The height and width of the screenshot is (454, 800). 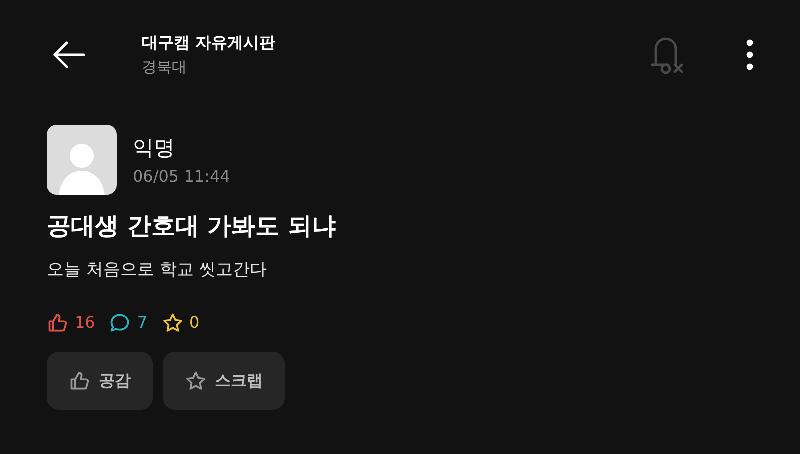 I want to click on board-title: 대구캠 자유게시판, so click(x=209, y=43).